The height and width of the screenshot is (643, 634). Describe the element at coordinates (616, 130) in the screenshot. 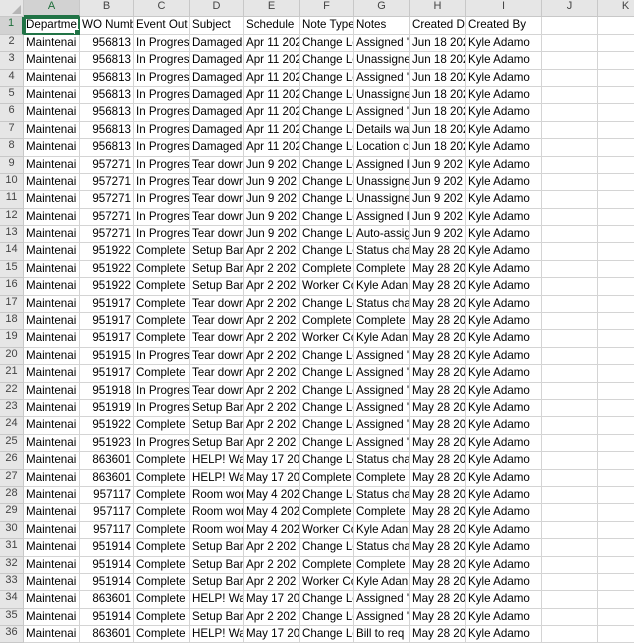

I see `cell-k7` at that location.